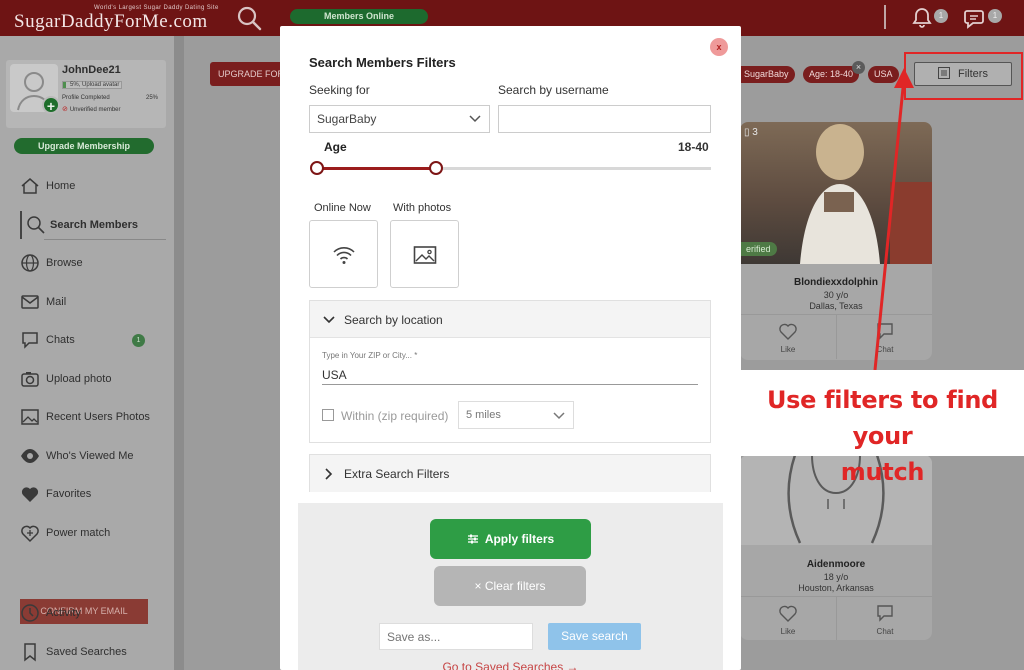 The width and height of the screenshot is (1024, 670). What do you see at coordinates (63, 613) in the screenshot?
I see `sidebar-item-label: Activity` at bounding box center [63, 613].